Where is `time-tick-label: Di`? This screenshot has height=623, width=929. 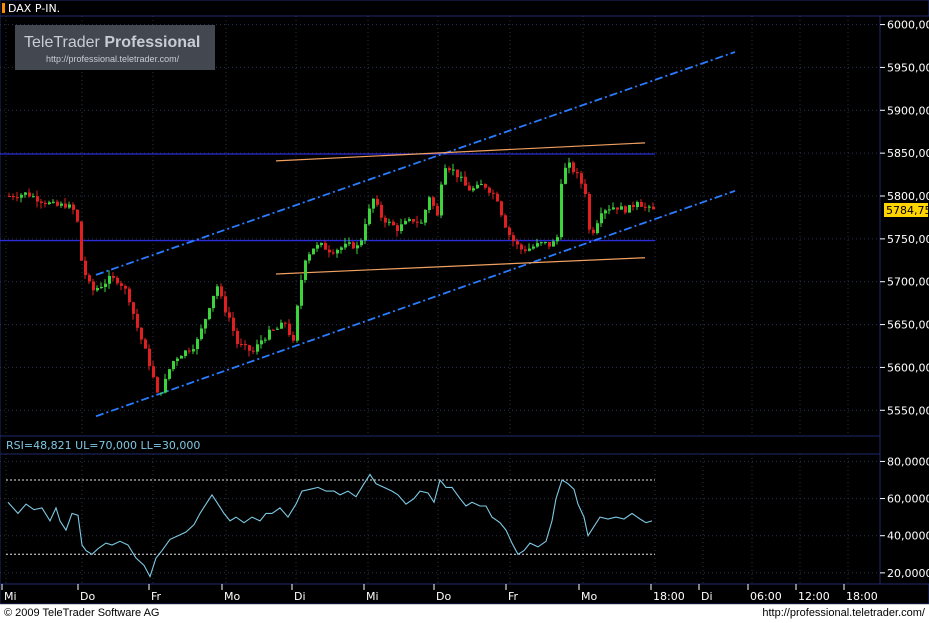
time-tick-label: Di is located at coordinates (707, 596).